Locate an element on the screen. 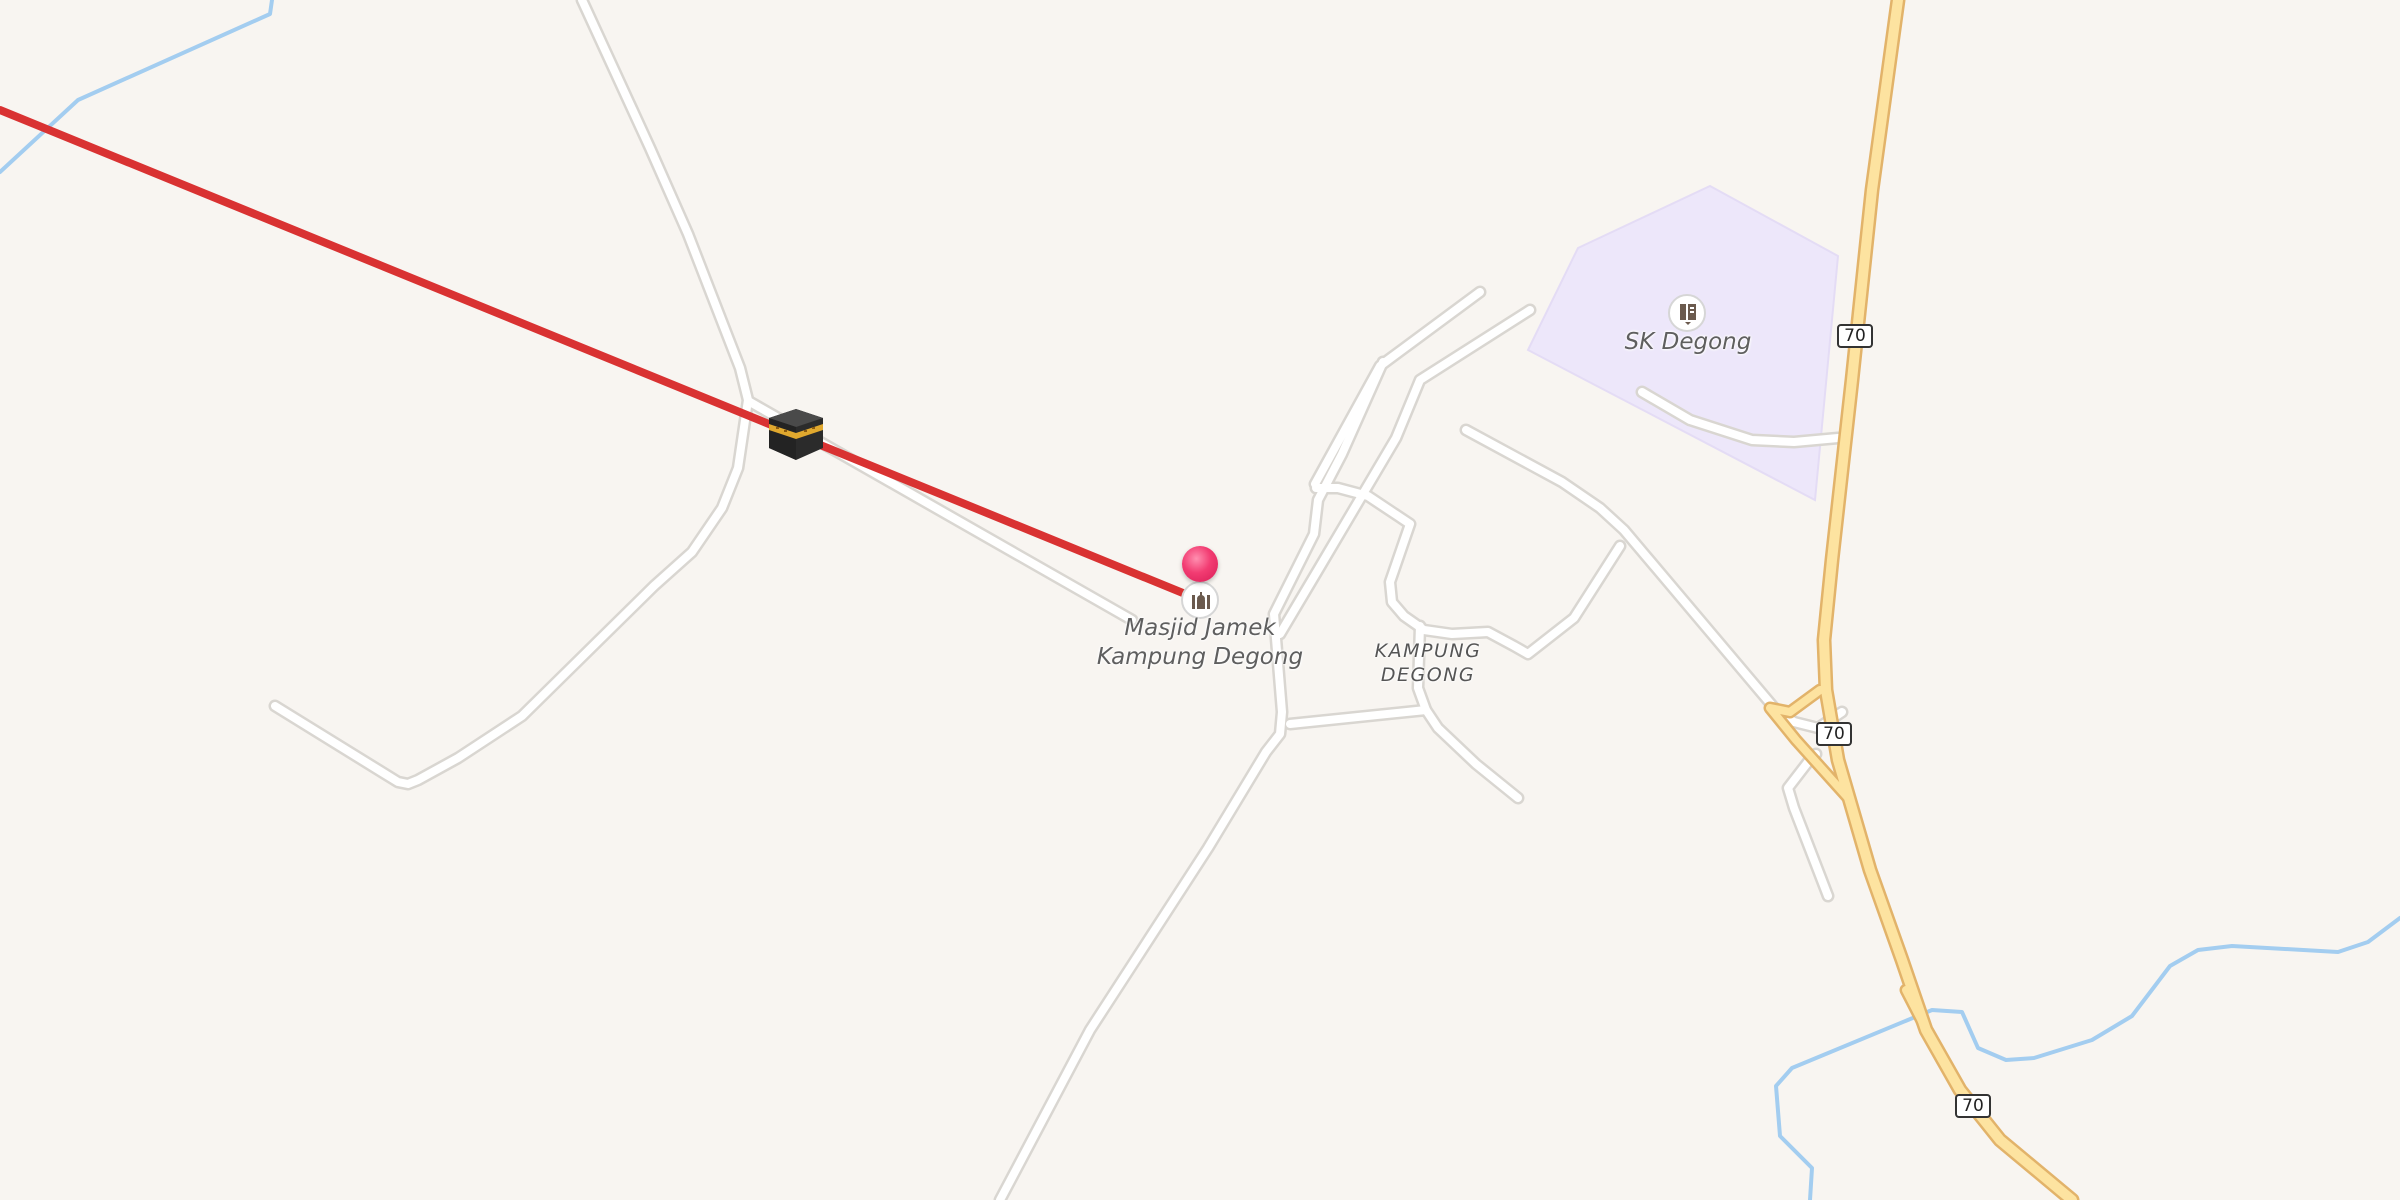  river-southeast is located at coordinates (2087, 1058).